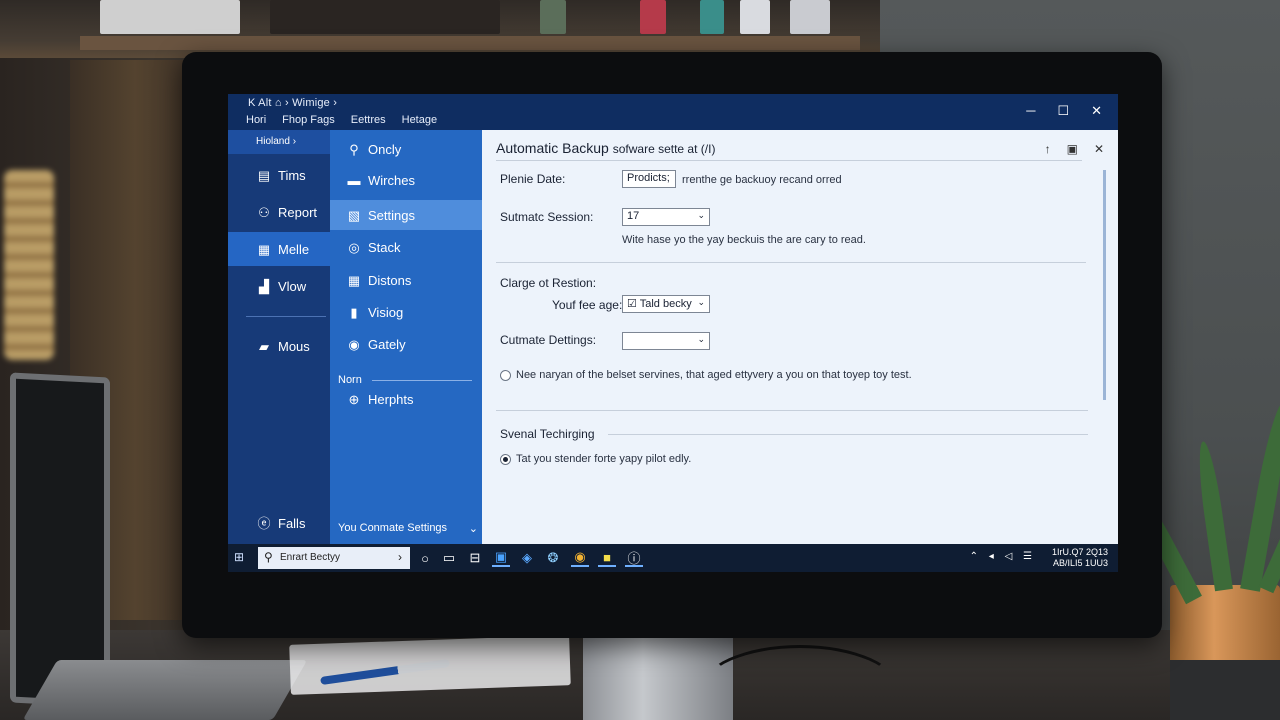 The image size is (1280, 720). I want to click on network-app-icon: ❂, so click(553, 558).